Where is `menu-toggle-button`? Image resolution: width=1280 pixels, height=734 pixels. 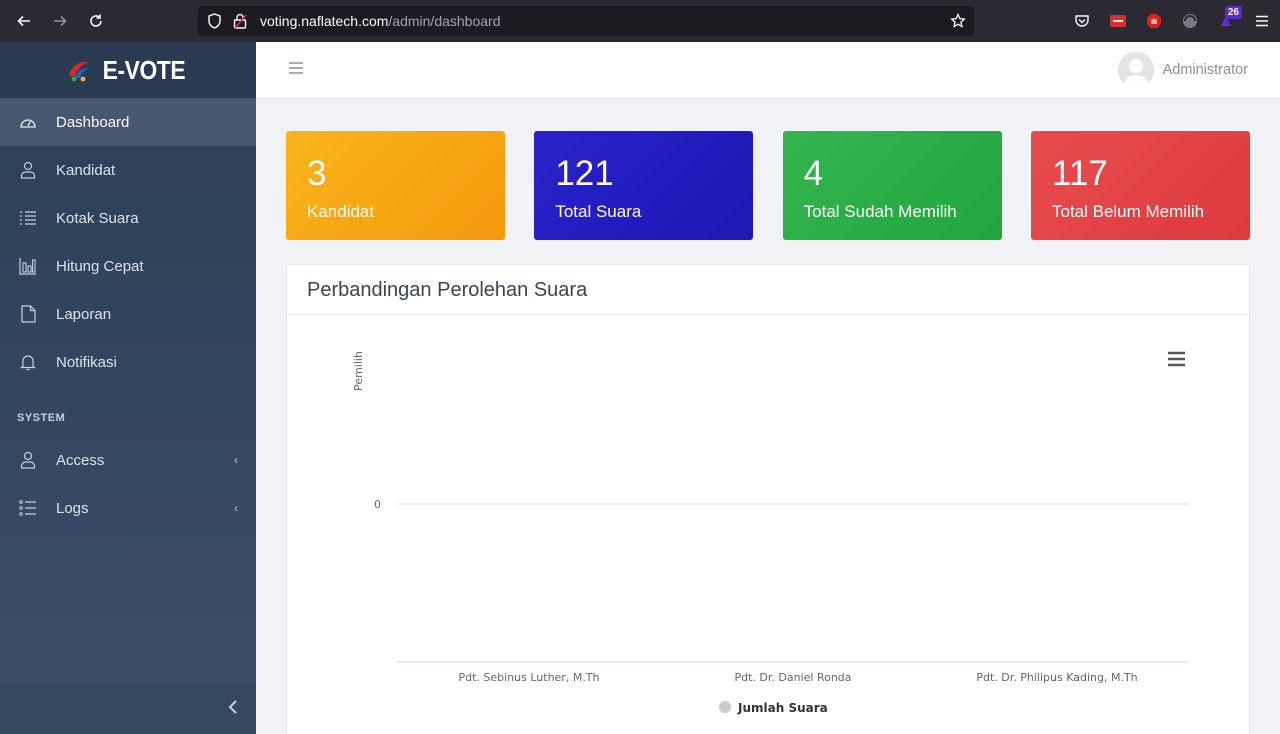
menu-toggle-button is located at coordinates (296, 70).